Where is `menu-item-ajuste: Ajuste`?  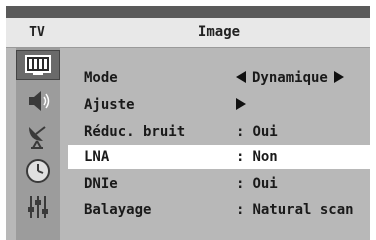 menu-item-ajuste: Ajuste is located at coordinates (219, 105).